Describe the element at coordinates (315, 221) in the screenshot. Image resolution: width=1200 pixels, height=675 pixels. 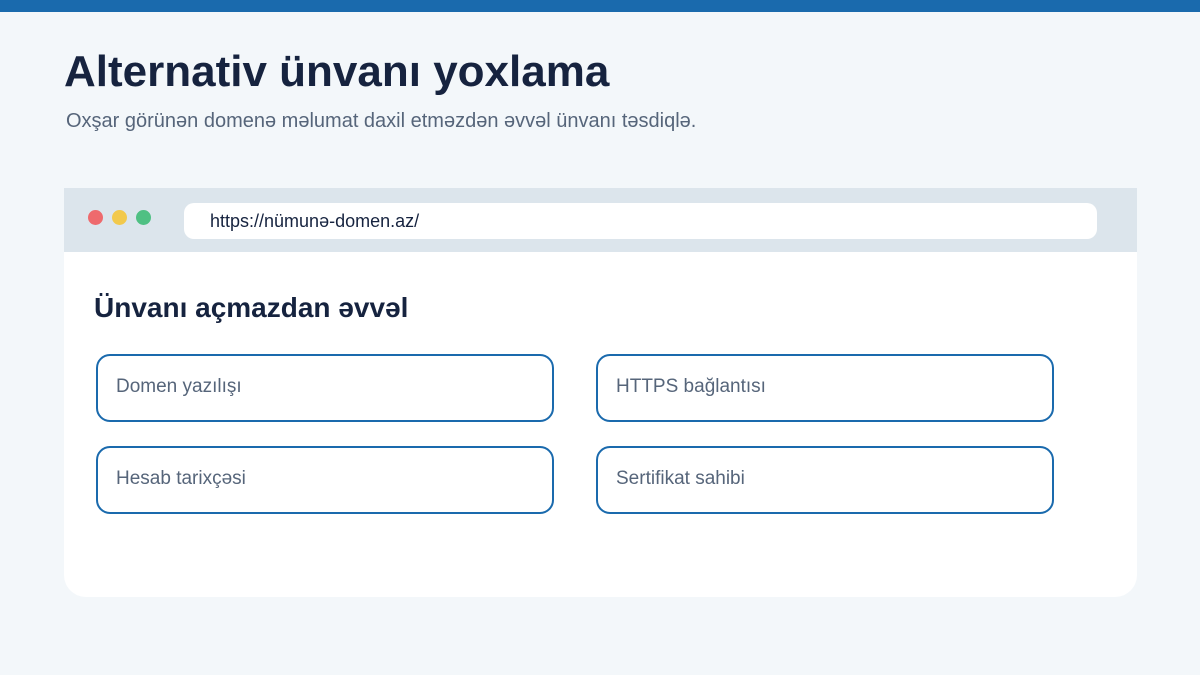
I see `url-text: https://nümunə-domen.az/` at that location.